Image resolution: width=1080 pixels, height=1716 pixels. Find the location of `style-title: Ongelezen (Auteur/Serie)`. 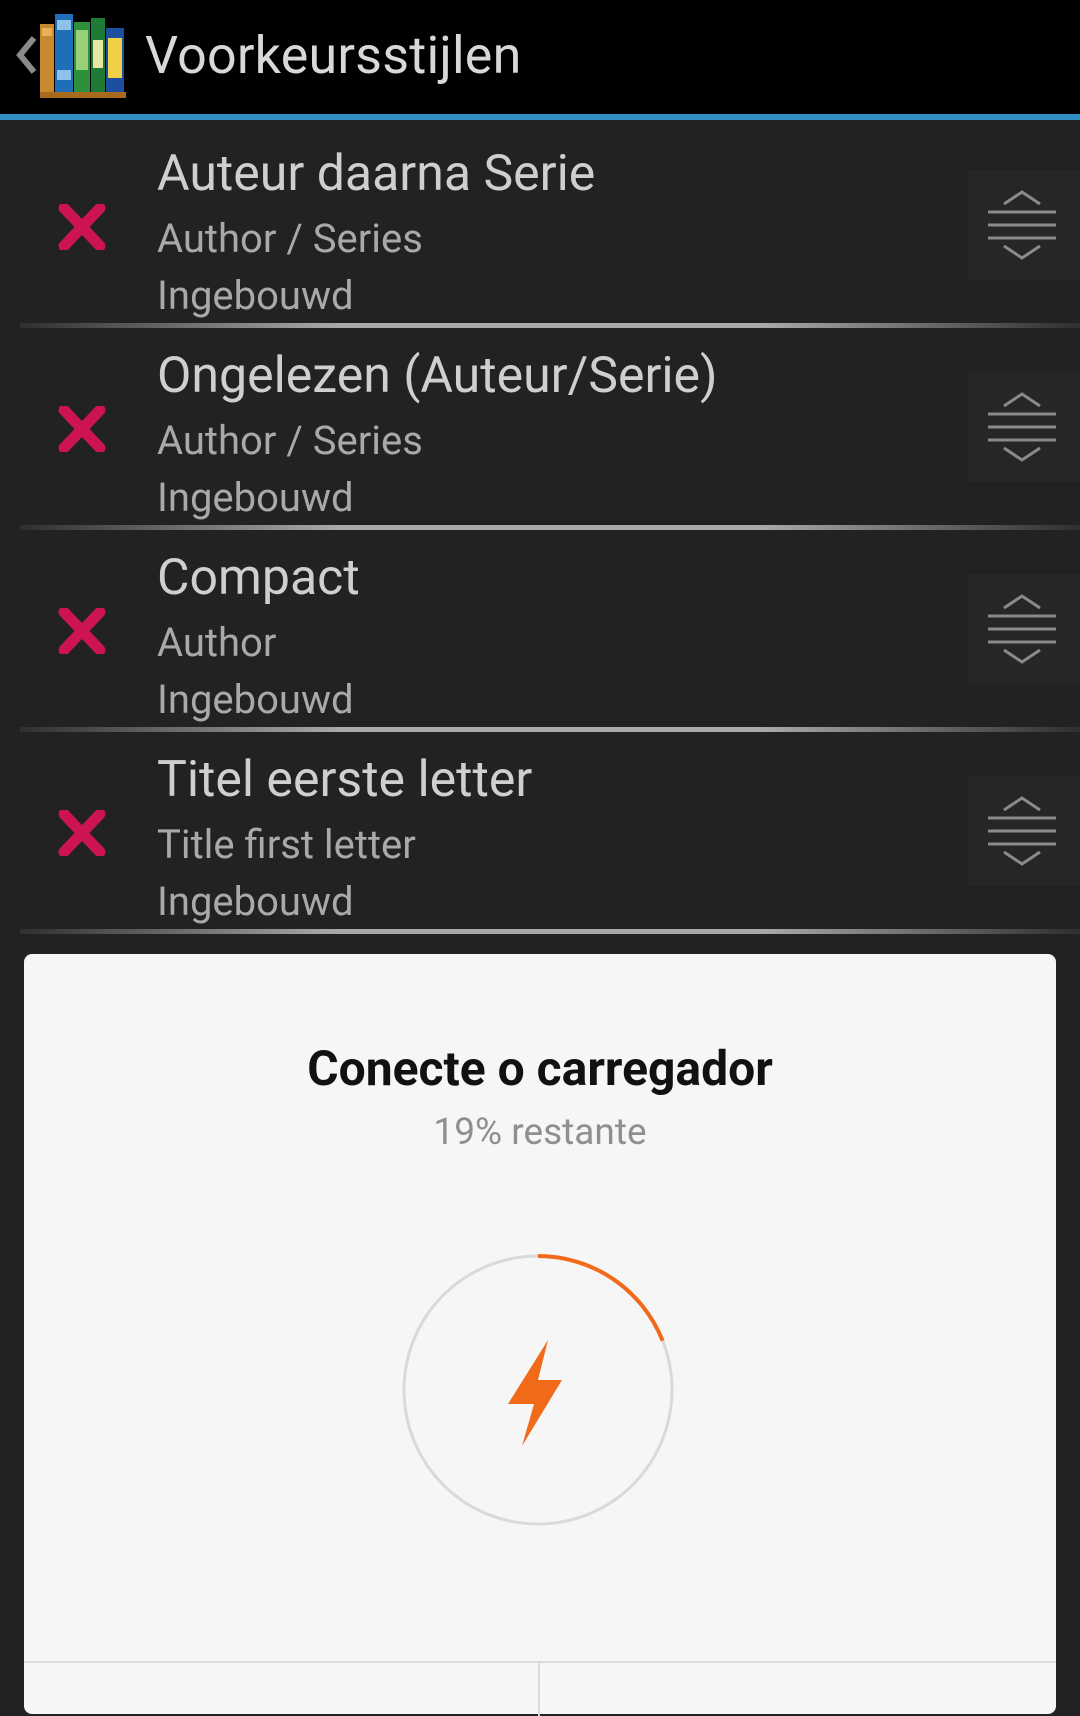

style-title: Ongelezen (Auteur/Serie) is located at coordinates (437, 376).